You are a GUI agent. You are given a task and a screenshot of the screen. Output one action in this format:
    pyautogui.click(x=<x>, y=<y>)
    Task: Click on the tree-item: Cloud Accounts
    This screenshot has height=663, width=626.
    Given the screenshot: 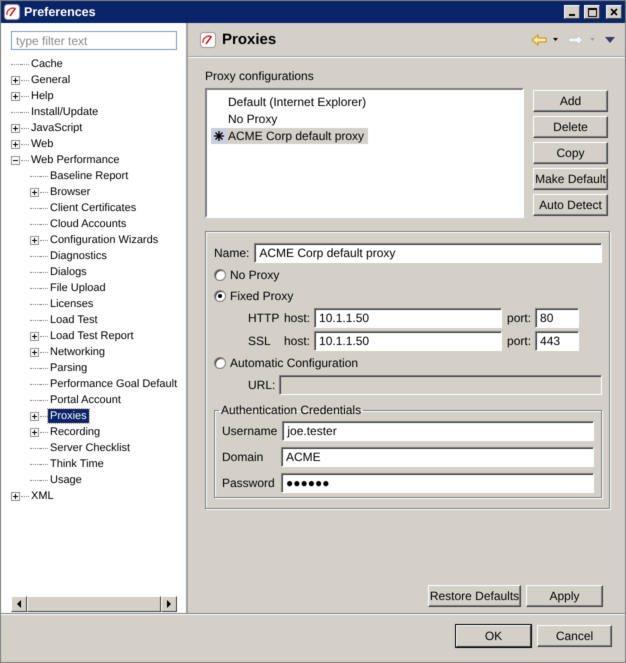 What is the action you would take?
    pyautogui.click(x=88, y=224)
    